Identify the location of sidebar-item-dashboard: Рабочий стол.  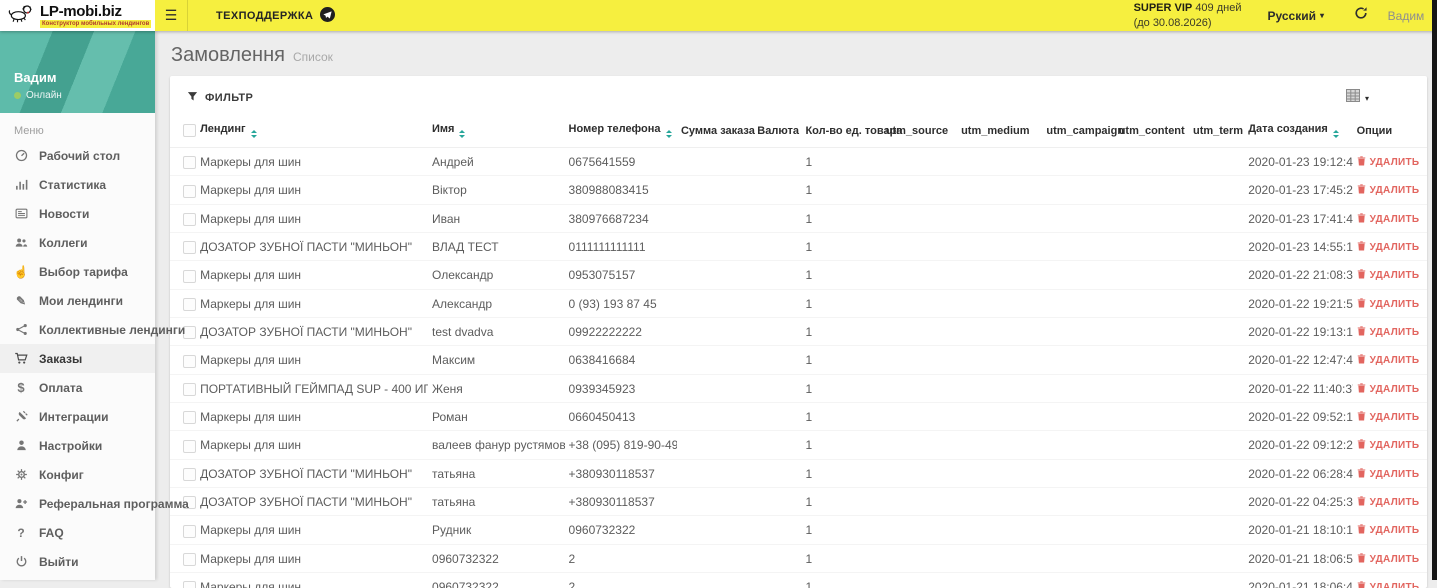
(77, 155).